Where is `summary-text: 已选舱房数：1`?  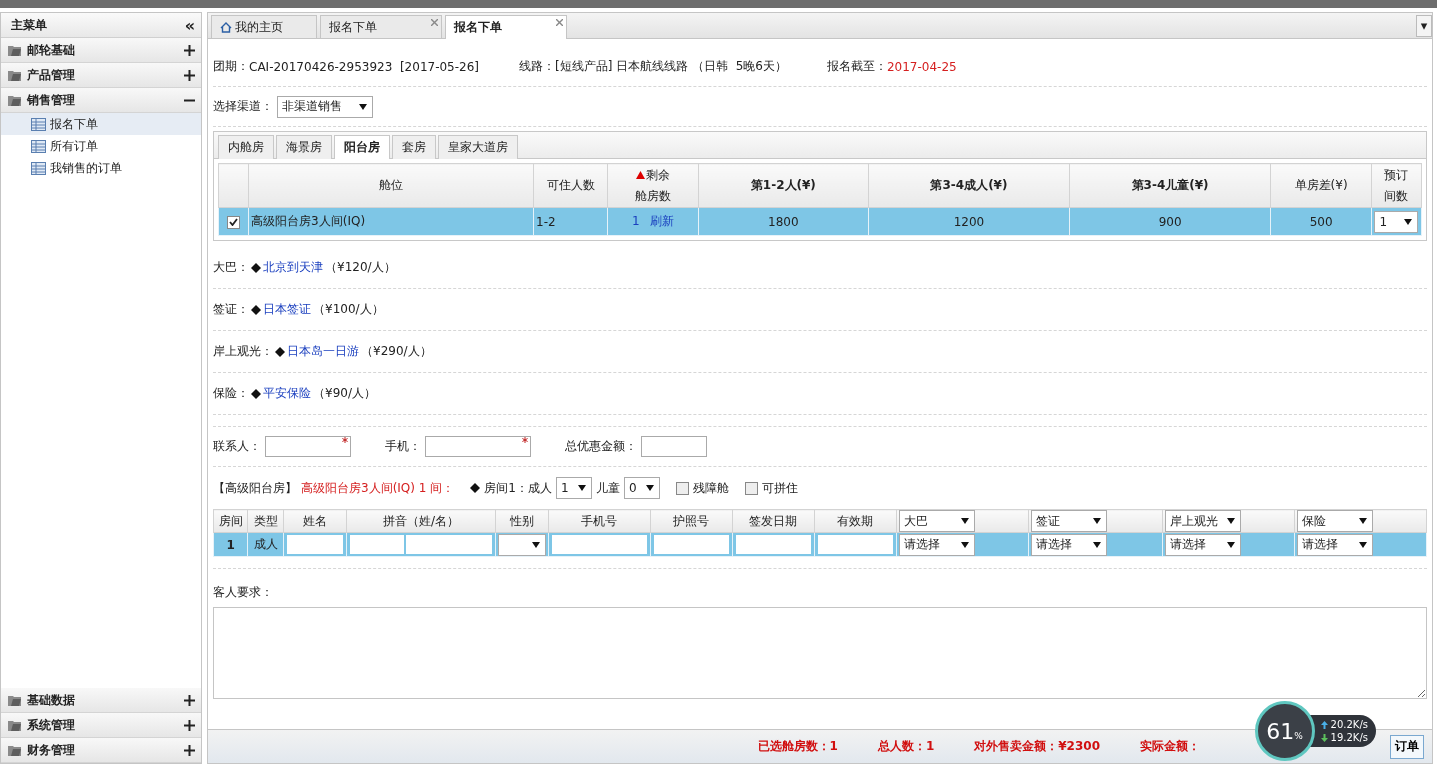 summary-text: 已选舱房数：1 is located at coordinates (797, 746).